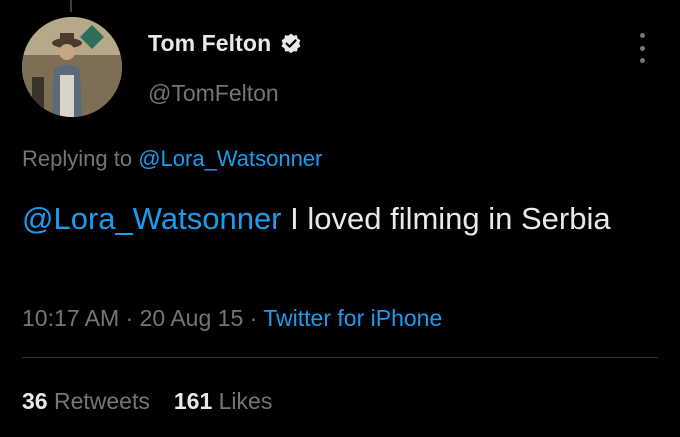 The height and width of the screenshot is (437, 680). I want to click on replying-to-handle-link: @Lora_Watsonner, so click(230, 158).